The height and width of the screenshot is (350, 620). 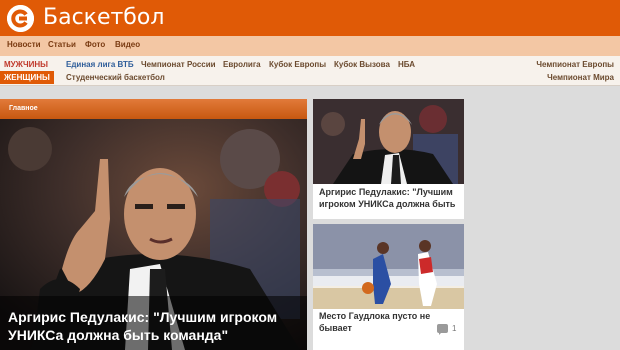 What do you see at coordinates (242, 64) in the screenshot?
I see `cat-euroleague: Евролига` at bounding box center [242, 64].